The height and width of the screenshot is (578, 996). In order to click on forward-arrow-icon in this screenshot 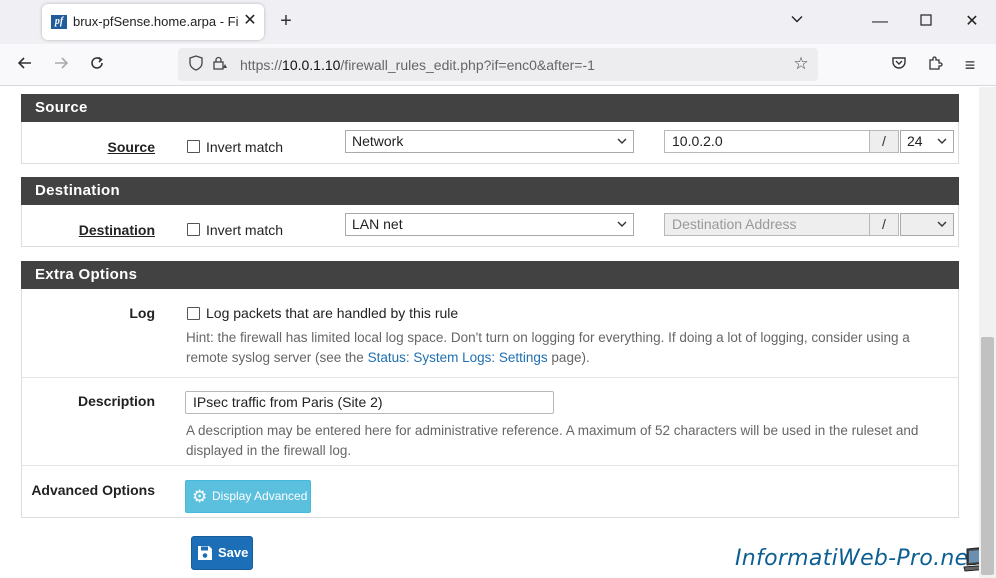, I will do `click(61, 65)`.